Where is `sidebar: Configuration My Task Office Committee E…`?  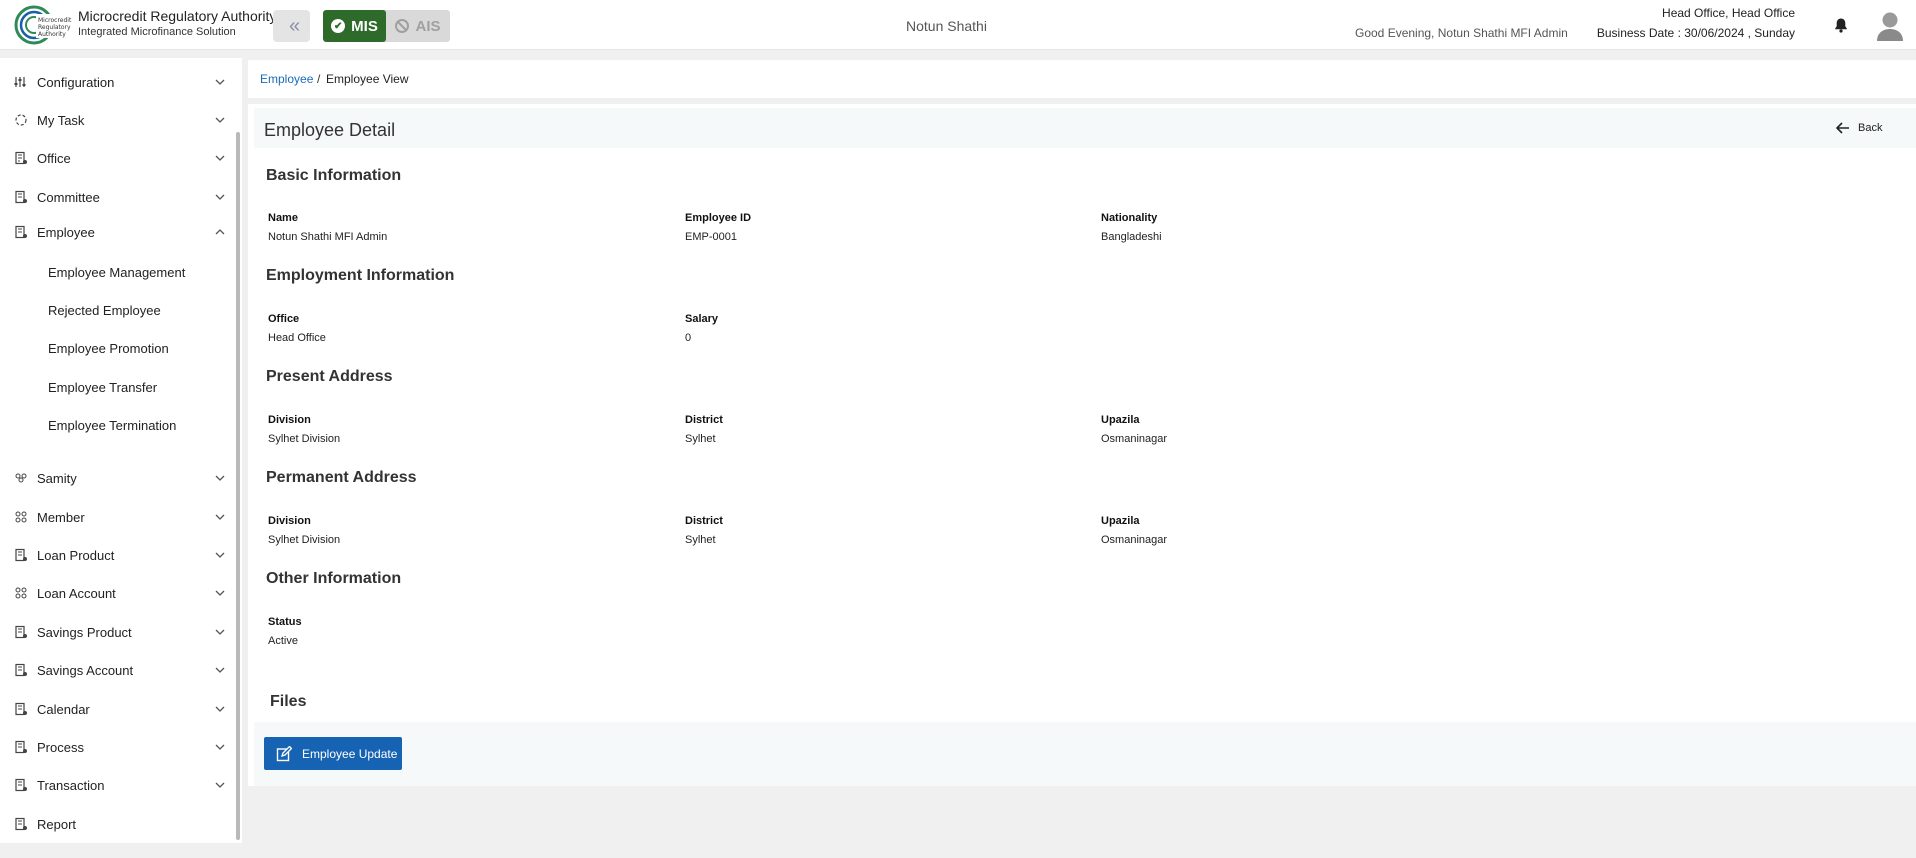 sidebar: Configuration My Task Office Committee E… is located at coordinates (121, 450).